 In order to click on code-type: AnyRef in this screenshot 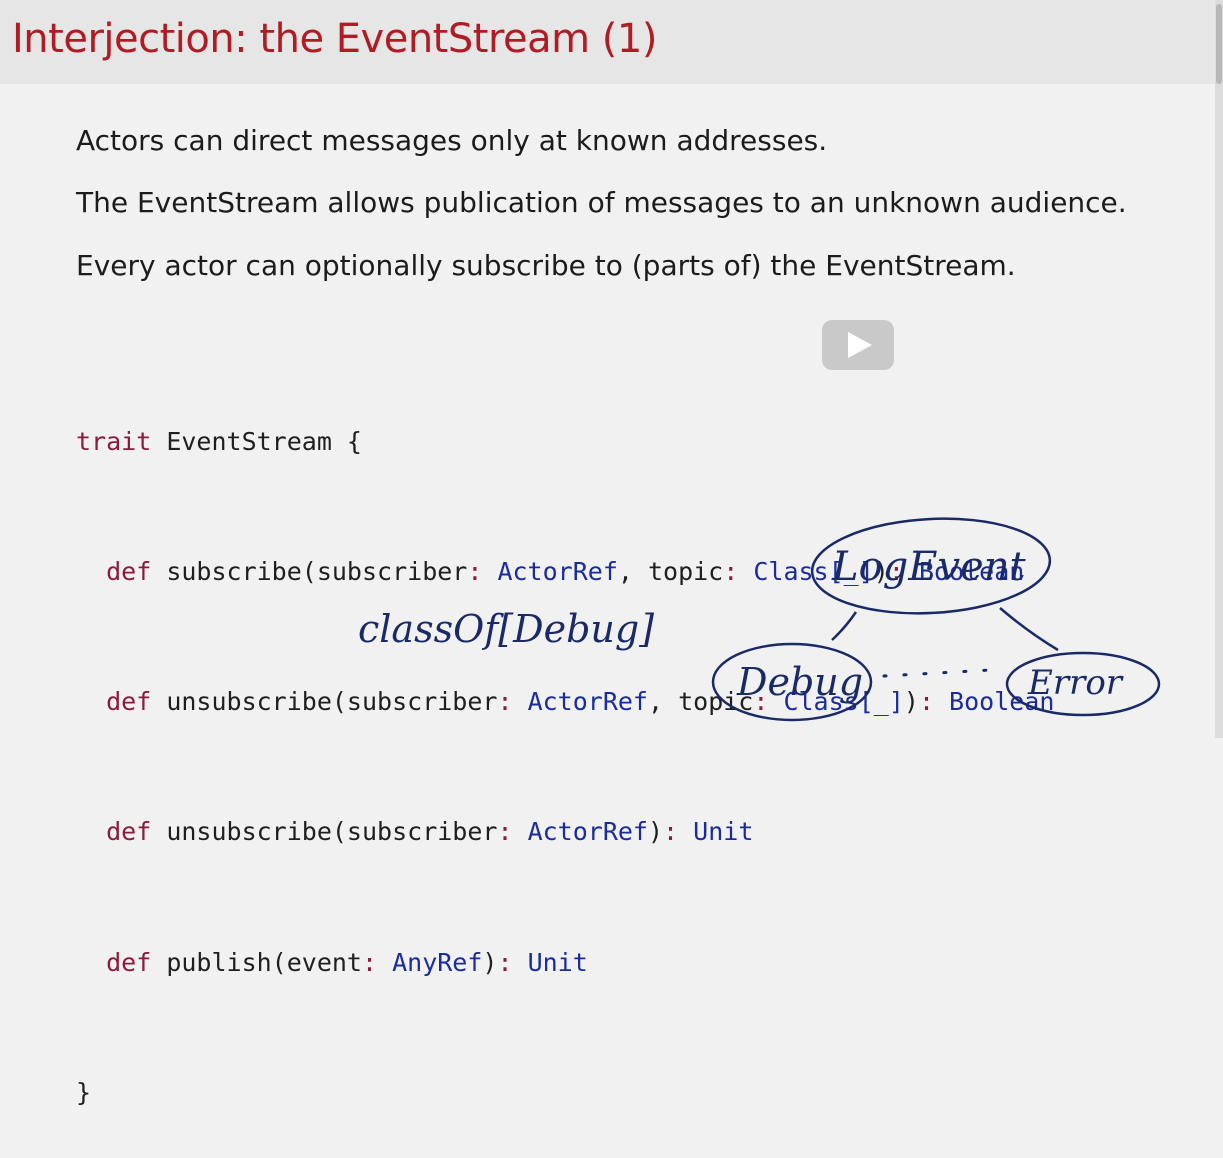, I will do `click(430, 962)`.